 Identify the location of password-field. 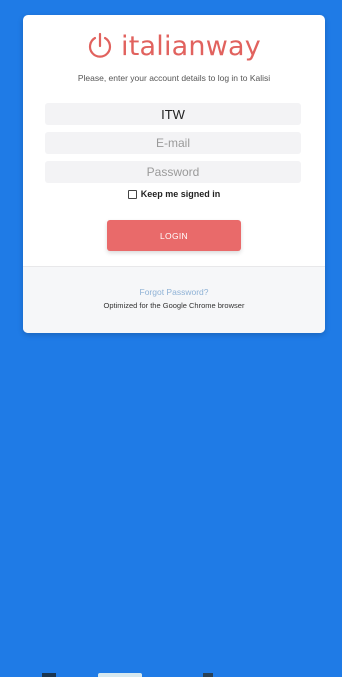
(173, 172).